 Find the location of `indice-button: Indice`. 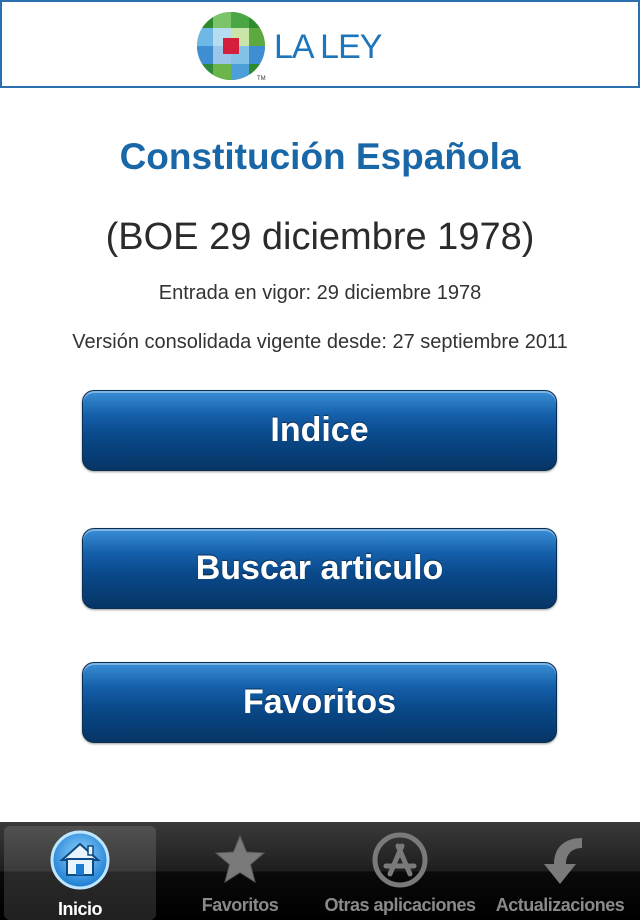

indice-button: Indice is located at coordinates (319, 430).